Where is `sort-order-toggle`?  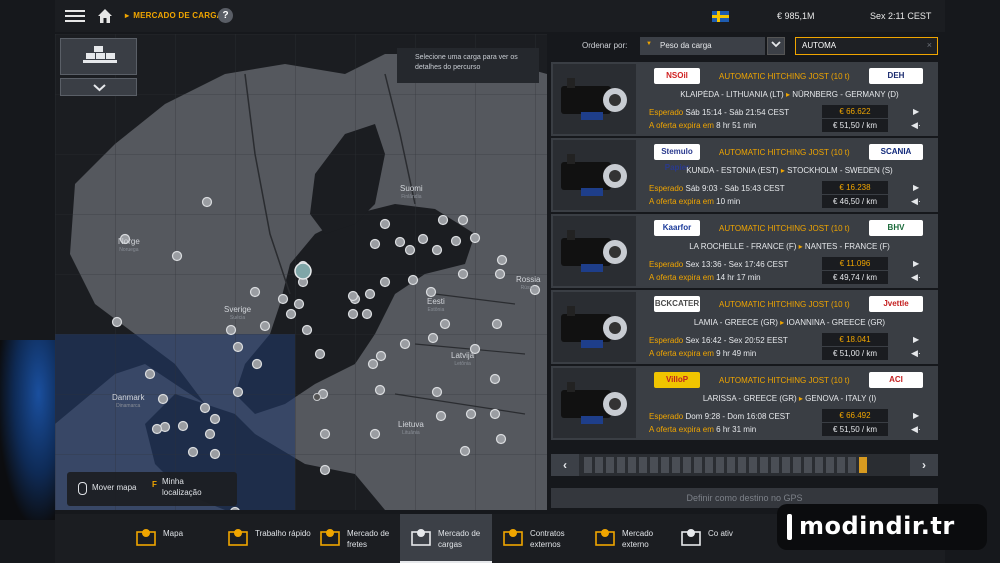 sort-order-toggle is located at coordinates (776, 46).